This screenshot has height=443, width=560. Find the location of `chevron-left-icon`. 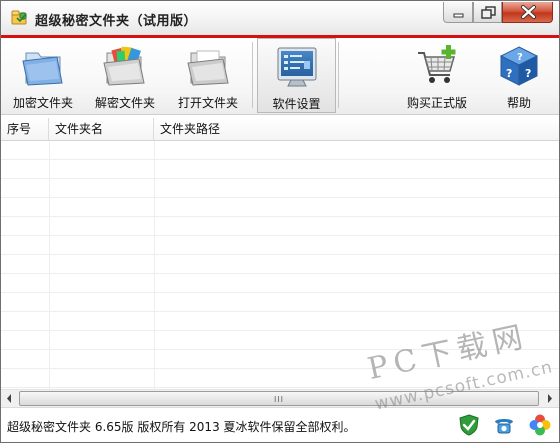

chevron-left-icon is located at coordinates (9, 398).